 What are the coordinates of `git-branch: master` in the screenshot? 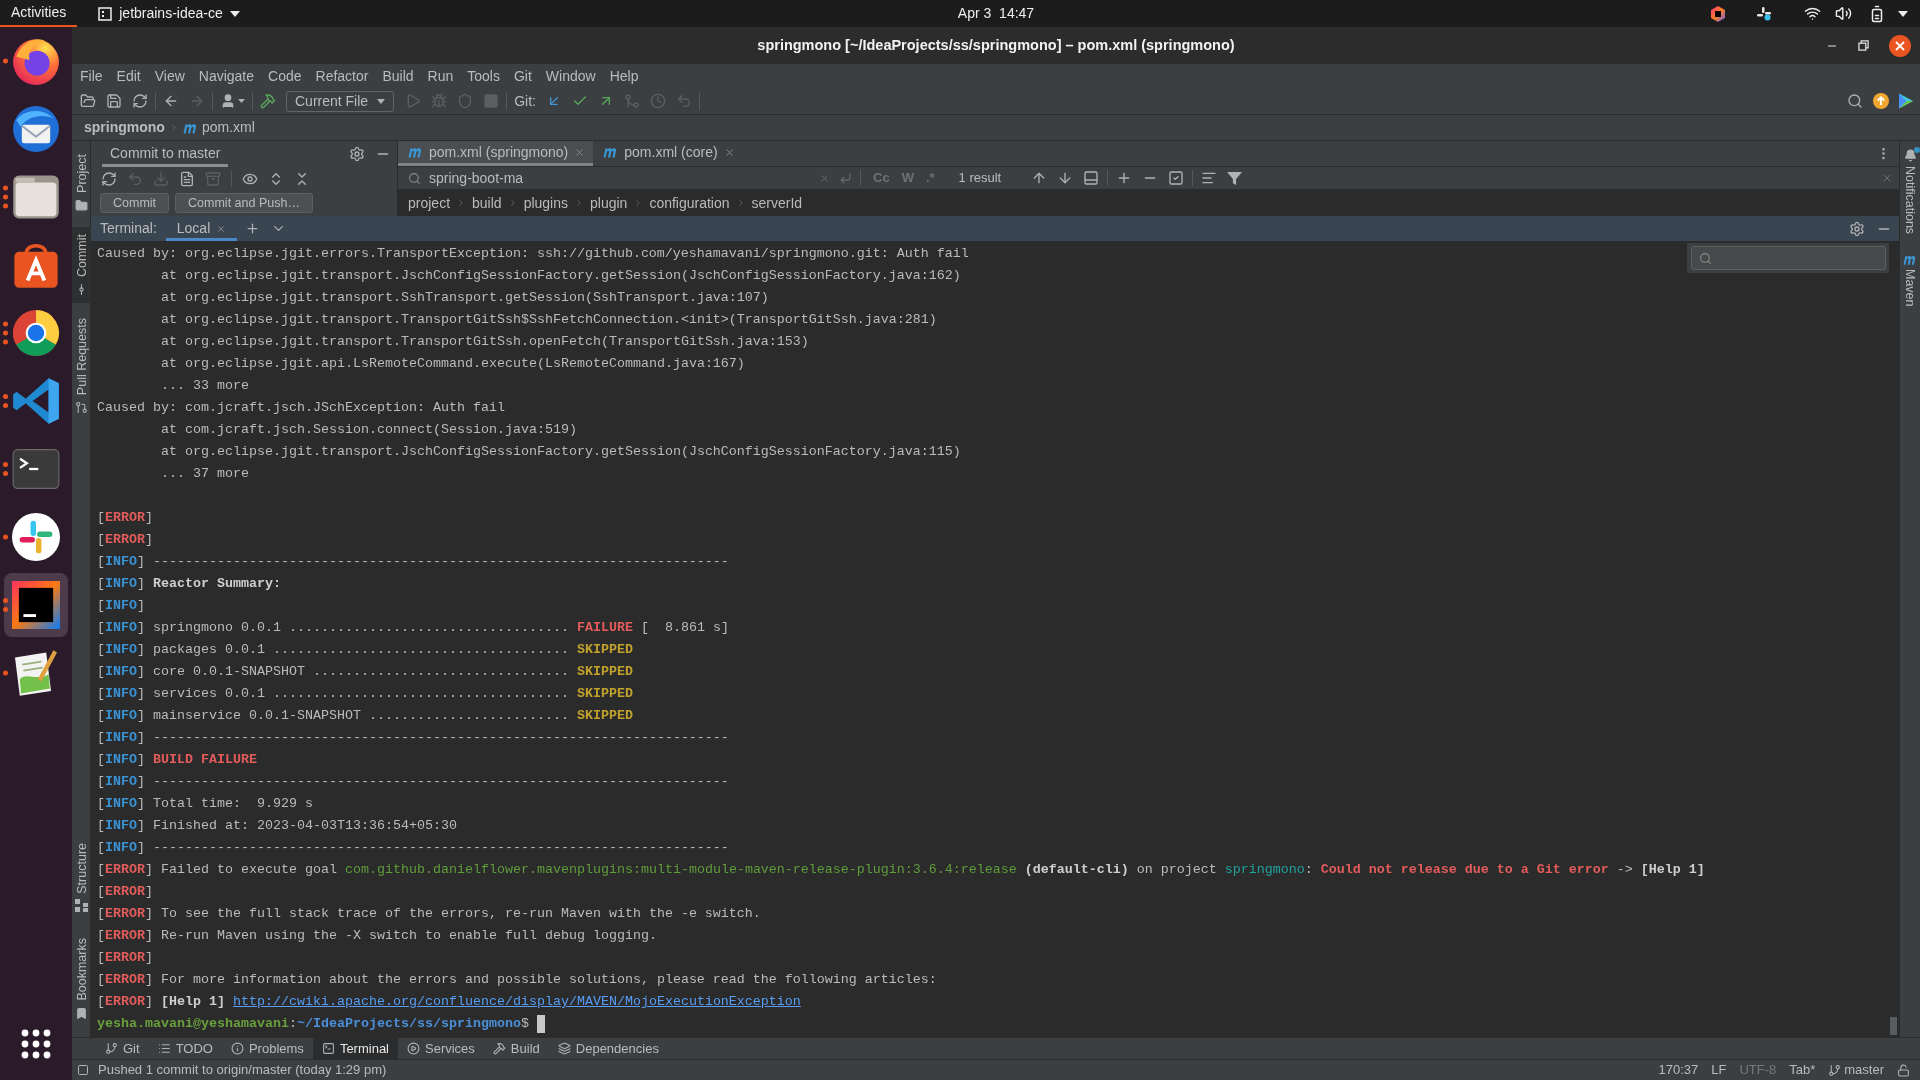 It's located at (1864, 1070).